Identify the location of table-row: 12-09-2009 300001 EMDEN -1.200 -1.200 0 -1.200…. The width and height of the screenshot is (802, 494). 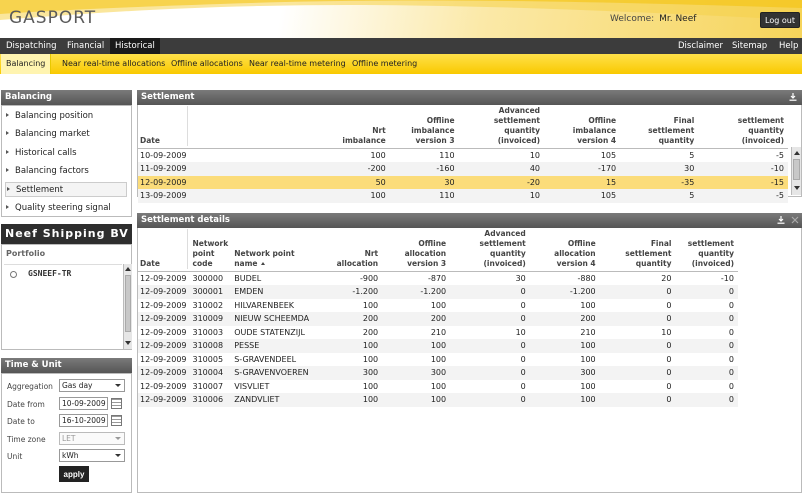
(438, 292).